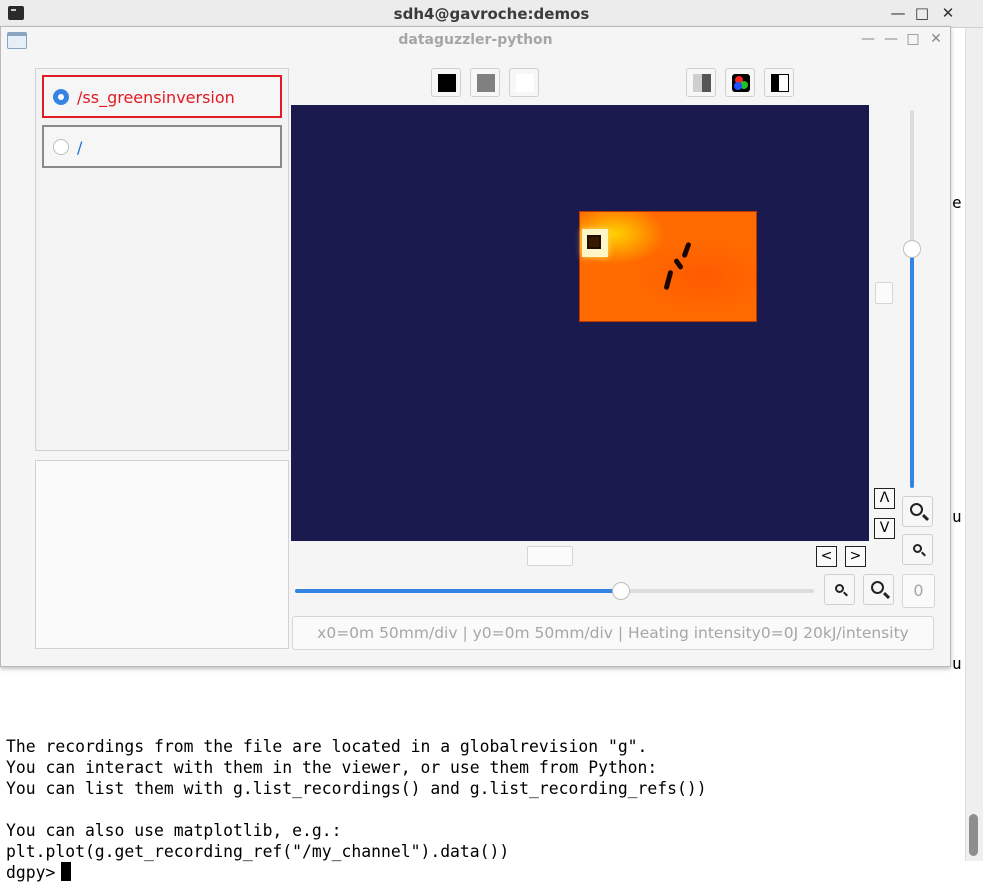 This screenshot has height=883, width=983. Describe the element at coordinates (912, 249) in the screenshot. I see `vertical-slider-handle` at that location.